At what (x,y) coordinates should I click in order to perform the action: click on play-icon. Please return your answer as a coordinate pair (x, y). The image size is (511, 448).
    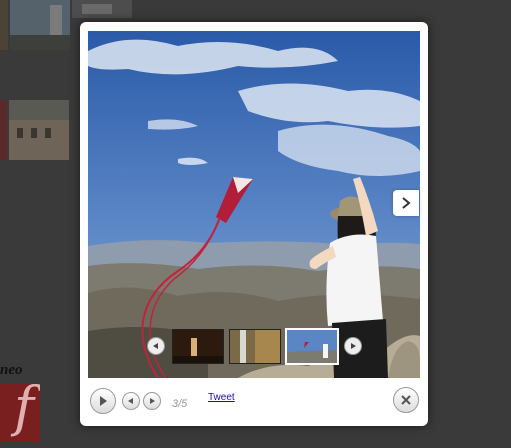
    Looking at the image, I should click on (103, 401).